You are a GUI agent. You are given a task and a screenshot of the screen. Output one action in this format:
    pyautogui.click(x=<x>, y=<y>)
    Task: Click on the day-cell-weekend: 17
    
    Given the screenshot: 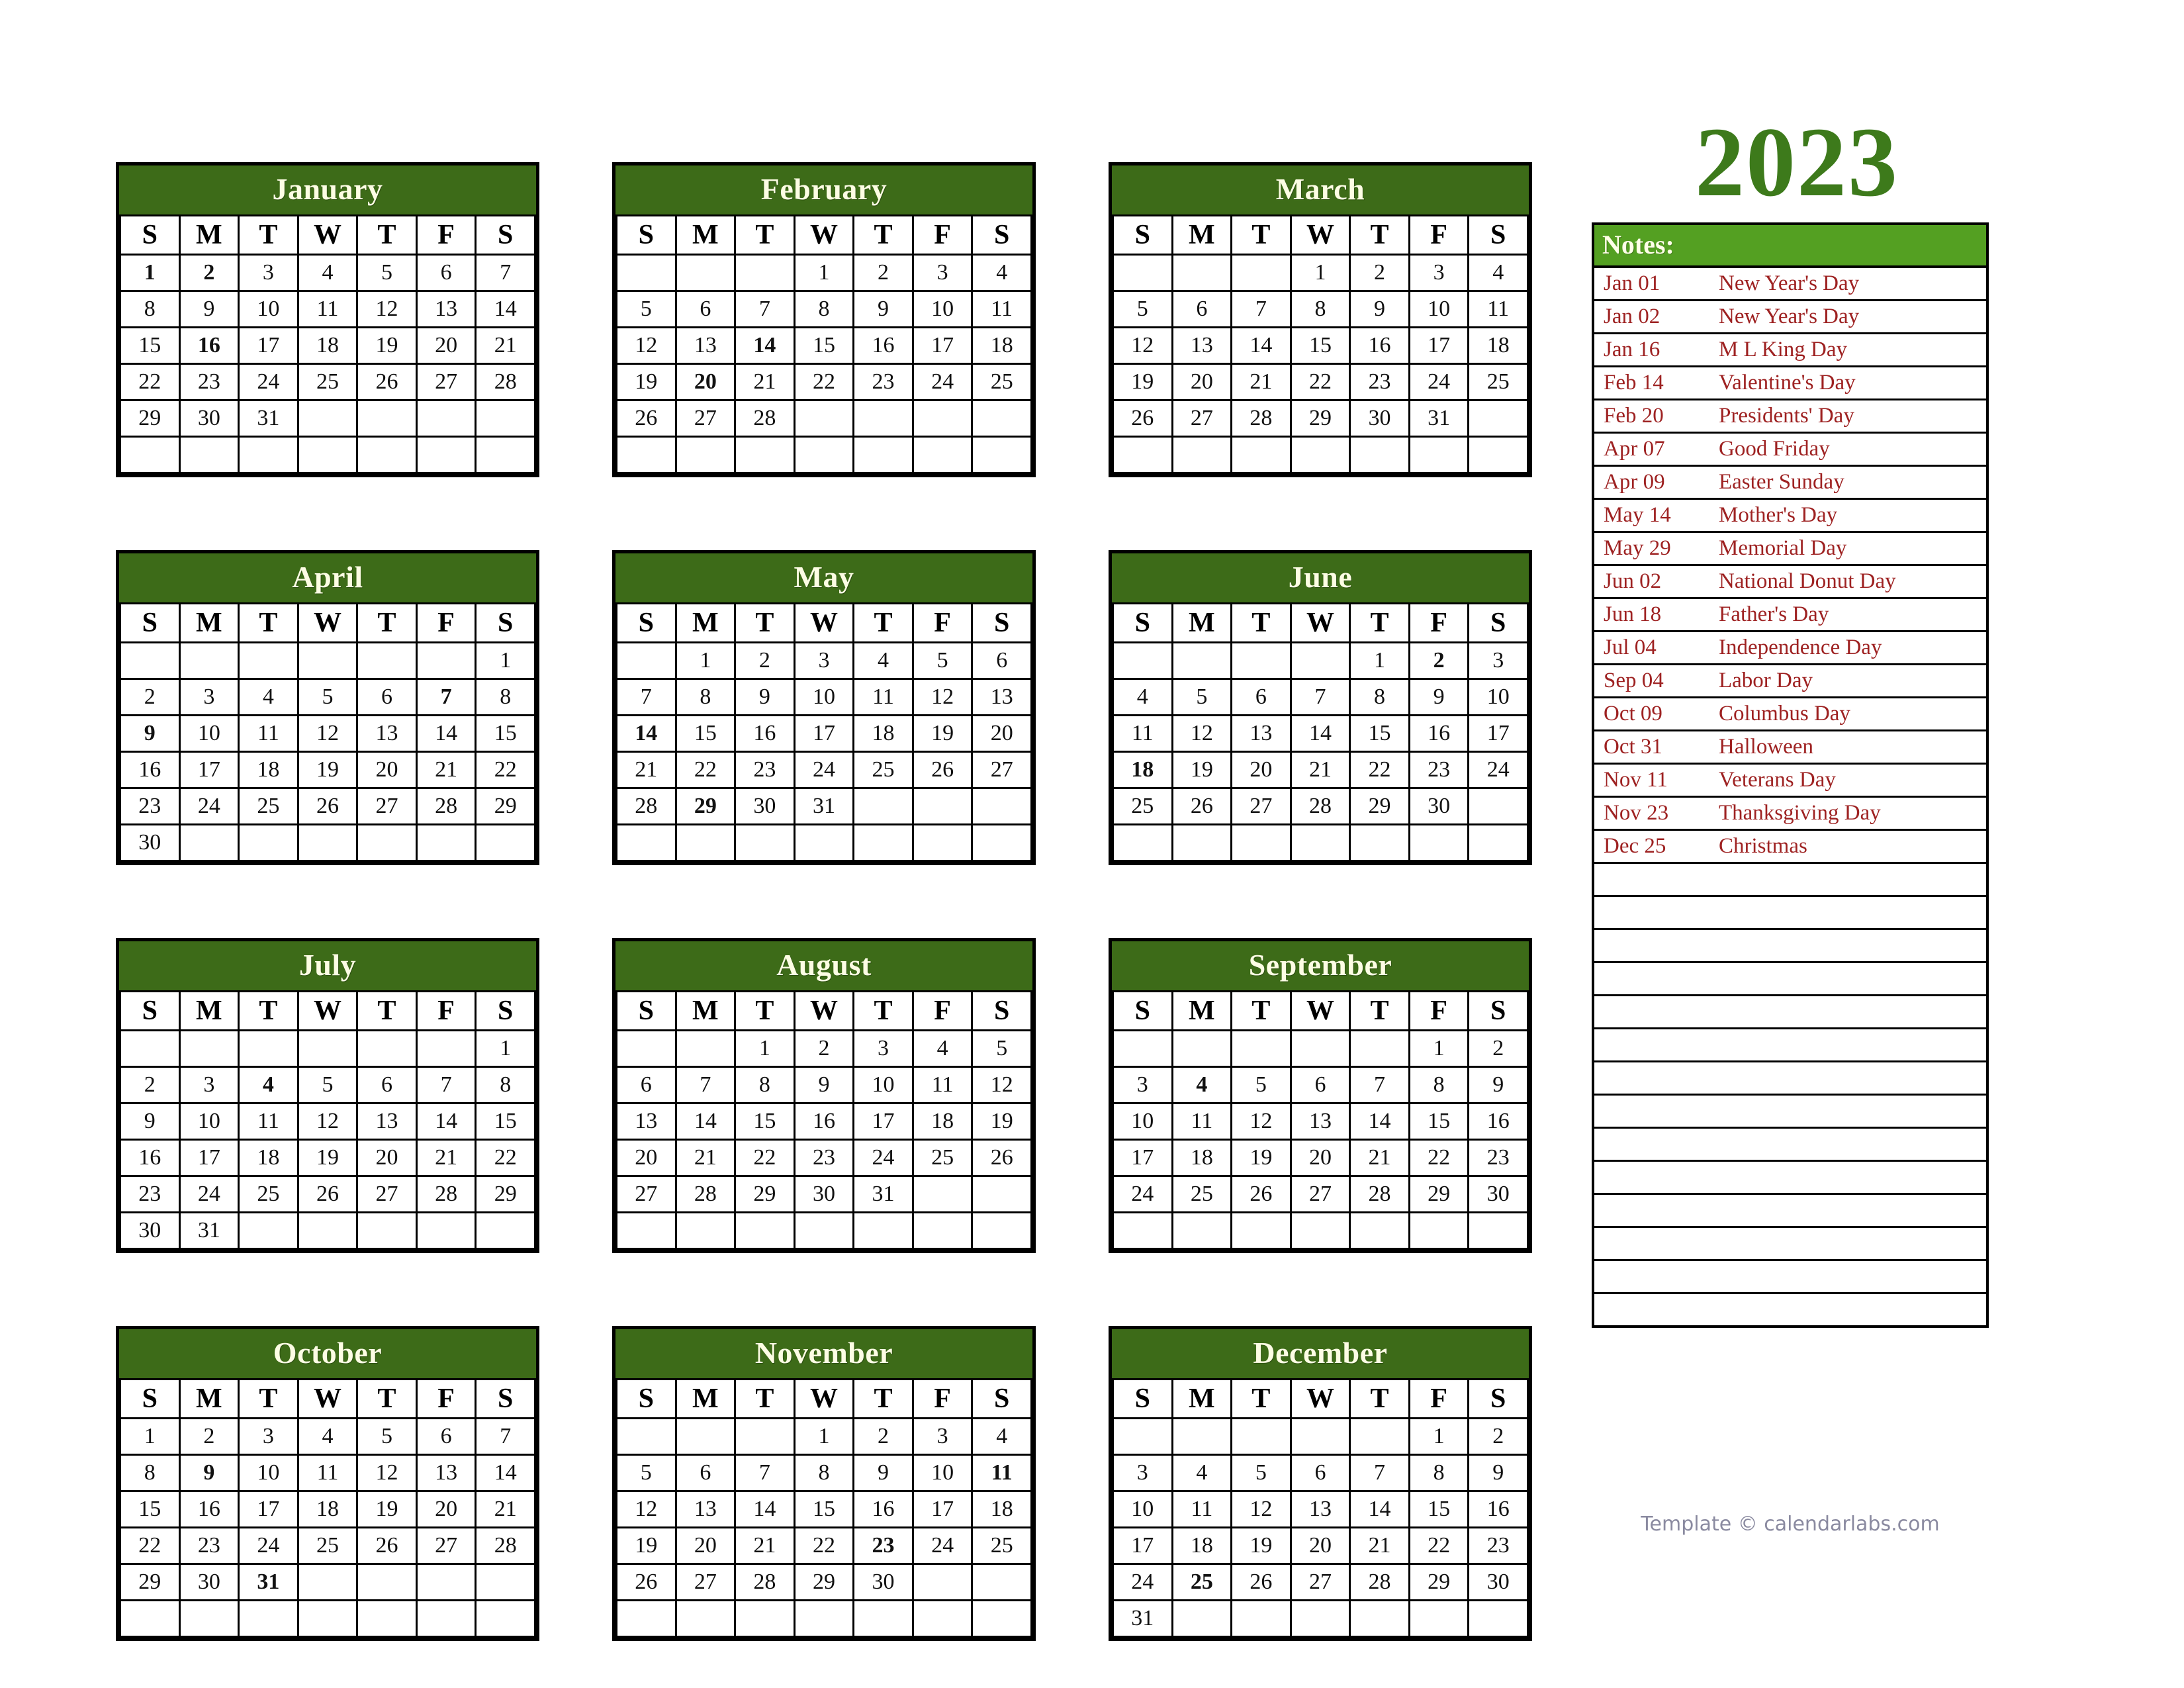 What is the action you would take?
    pyautogui.click(x=1498, y=733)
    